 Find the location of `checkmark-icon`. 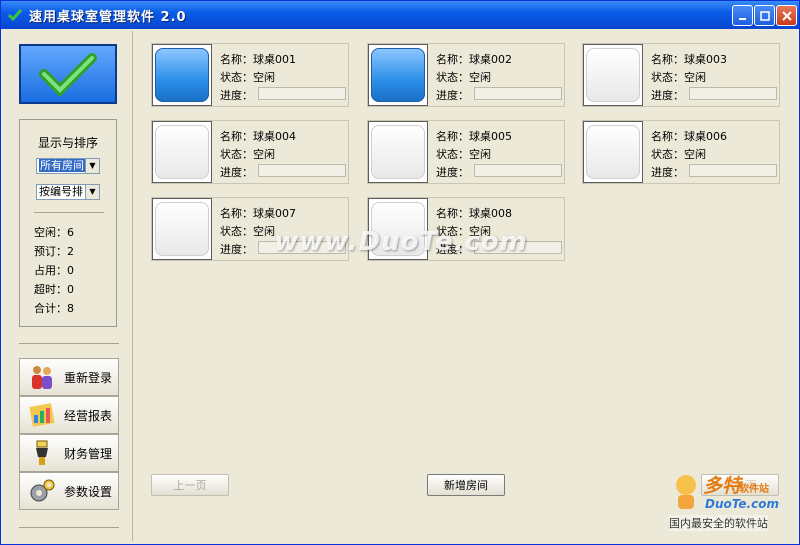

checkmark-icon is located at coordinates (68, 74).